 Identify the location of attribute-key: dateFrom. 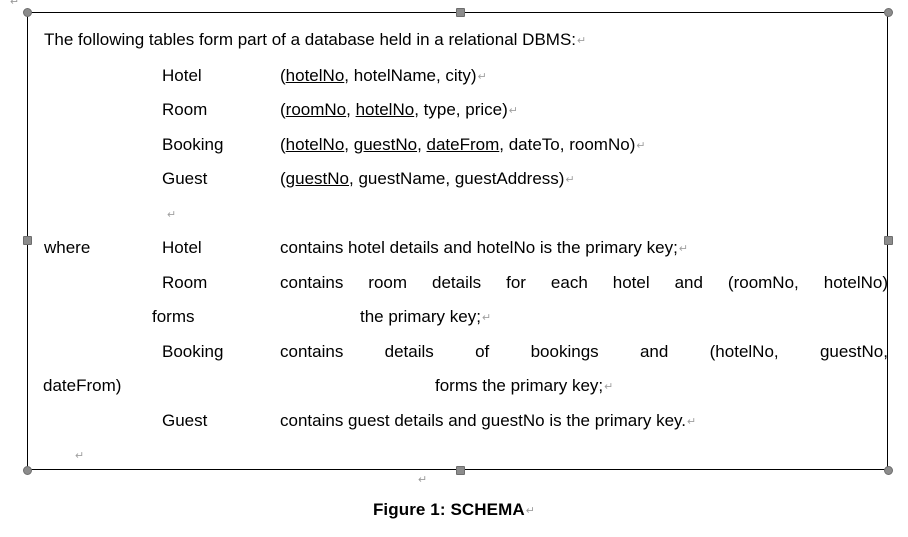
(463, 144).